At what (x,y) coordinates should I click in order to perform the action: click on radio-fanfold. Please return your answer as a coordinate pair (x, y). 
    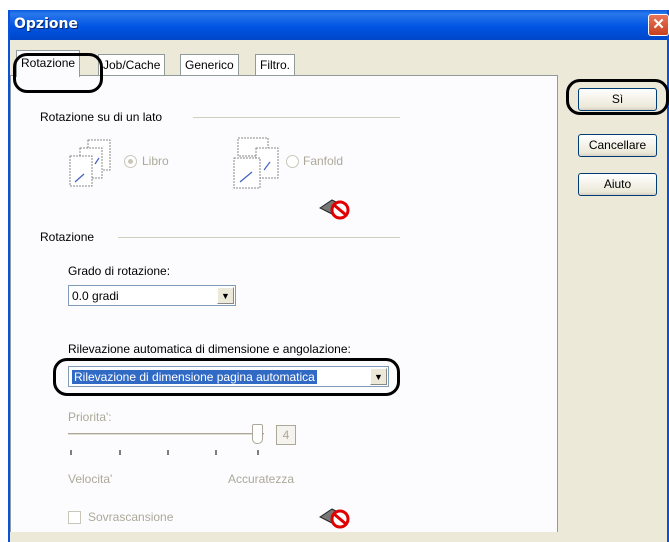
    Looking at the image, I should click on (292, 161).